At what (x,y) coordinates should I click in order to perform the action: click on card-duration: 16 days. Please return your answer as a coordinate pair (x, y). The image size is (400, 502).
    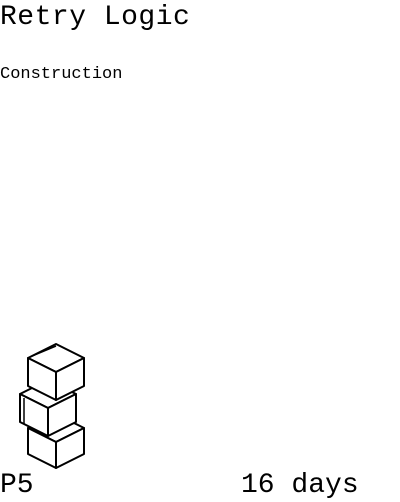
    Looking at the image, I should click on (300, 485).